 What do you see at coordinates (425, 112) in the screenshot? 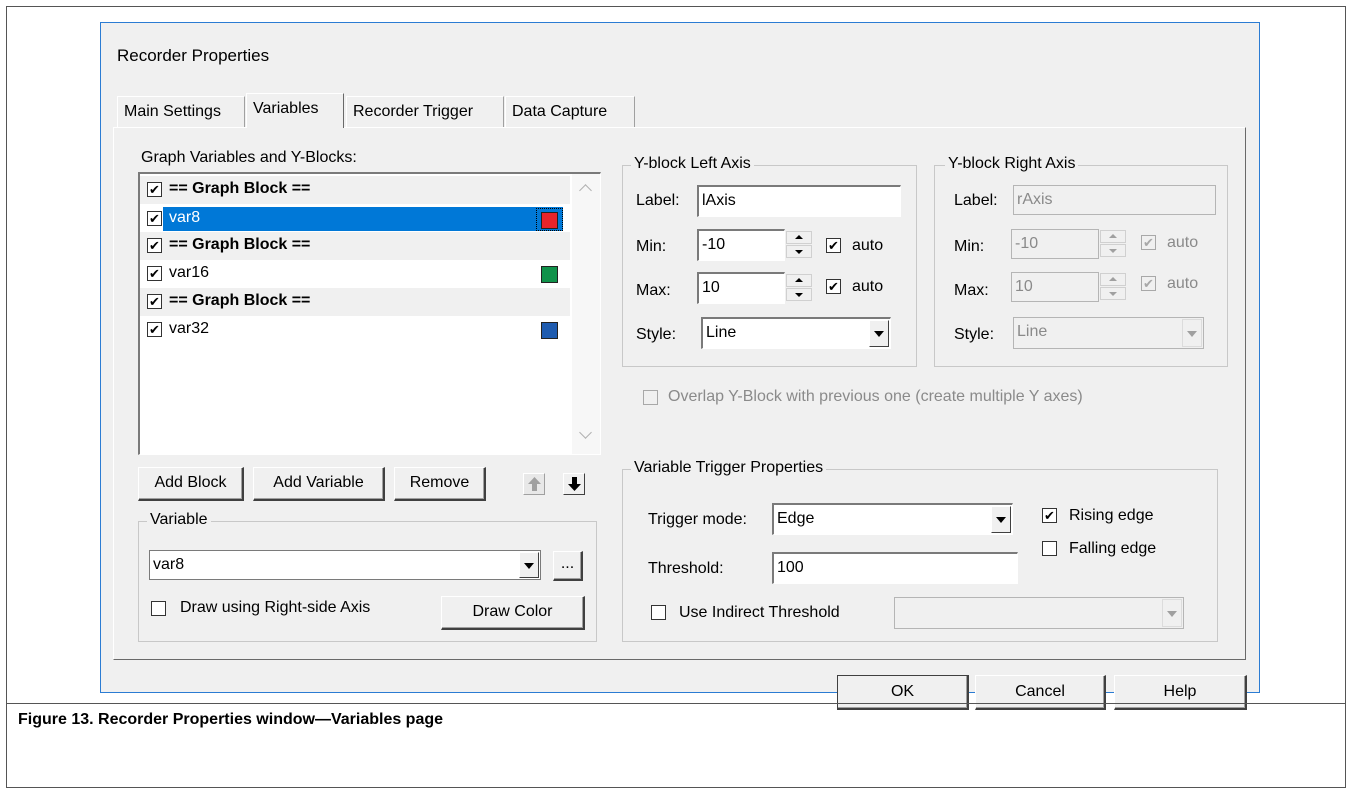
I see `tab-recorder-trigger: Recorder Trigger` at bounding box center [425, 112].